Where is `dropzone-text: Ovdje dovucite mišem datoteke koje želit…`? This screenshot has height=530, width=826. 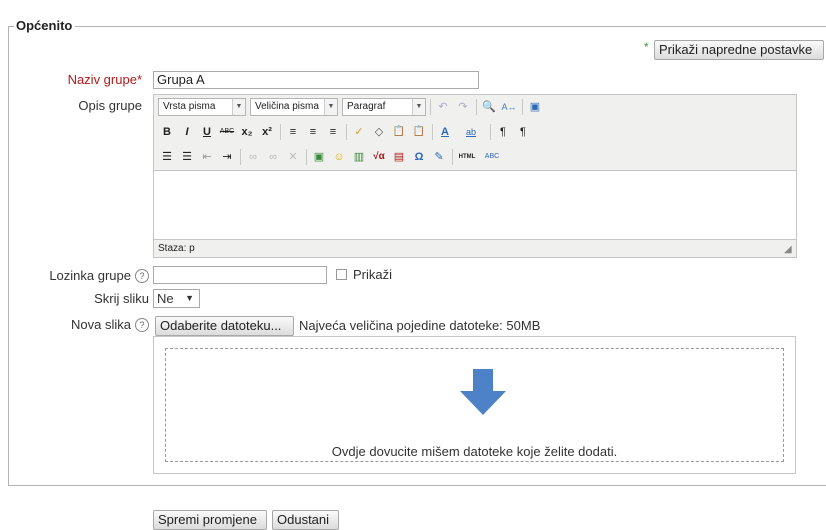
dropzone-text: Ovdje dovucite mišem datoteke koje želit… is located at coordinates (474, 451).